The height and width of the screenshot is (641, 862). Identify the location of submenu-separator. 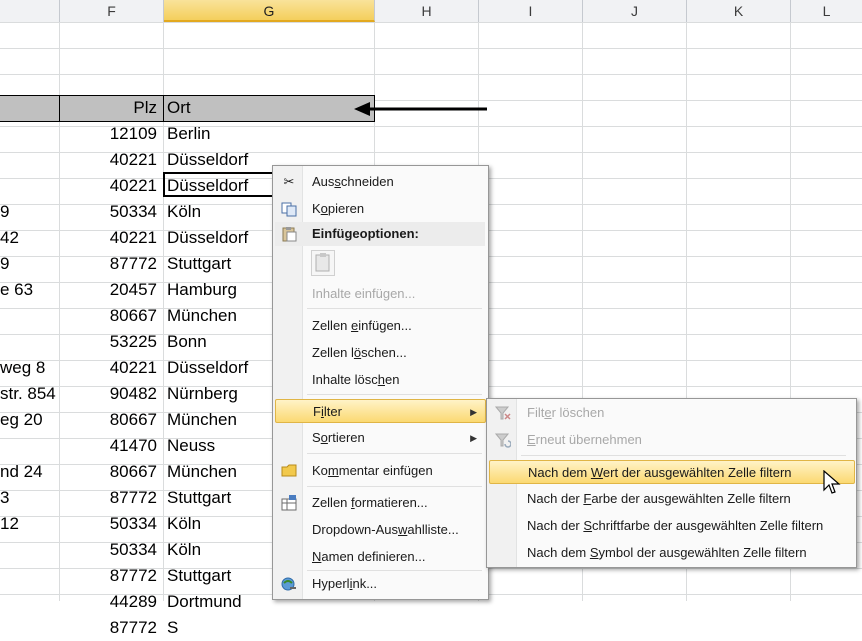
(683, 455).